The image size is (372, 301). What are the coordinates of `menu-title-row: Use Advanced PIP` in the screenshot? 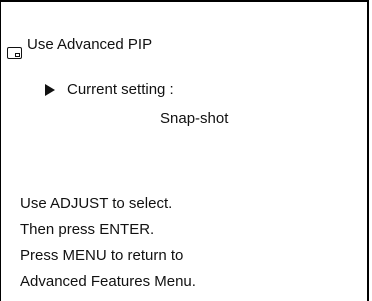 It's located at (79, 47).